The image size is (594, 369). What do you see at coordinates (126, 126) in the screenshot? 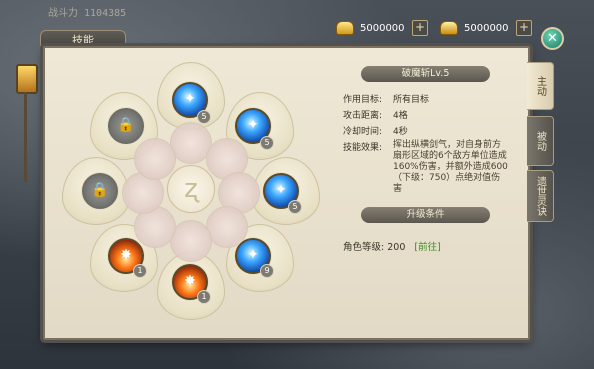
I see `skill-slot-upper-left-locked: 🔒` at bounding box center [126, 126].